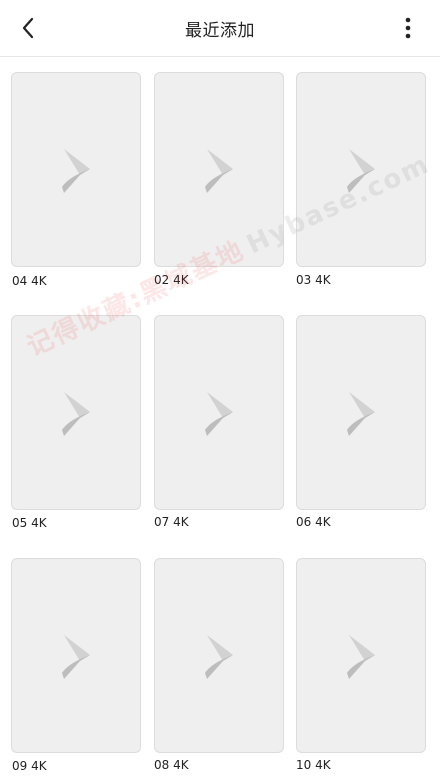  What do you see at coordinates (313, 522) in the screenshot?
I see `video-label: 06 4K` at bounding box center [313, 522].